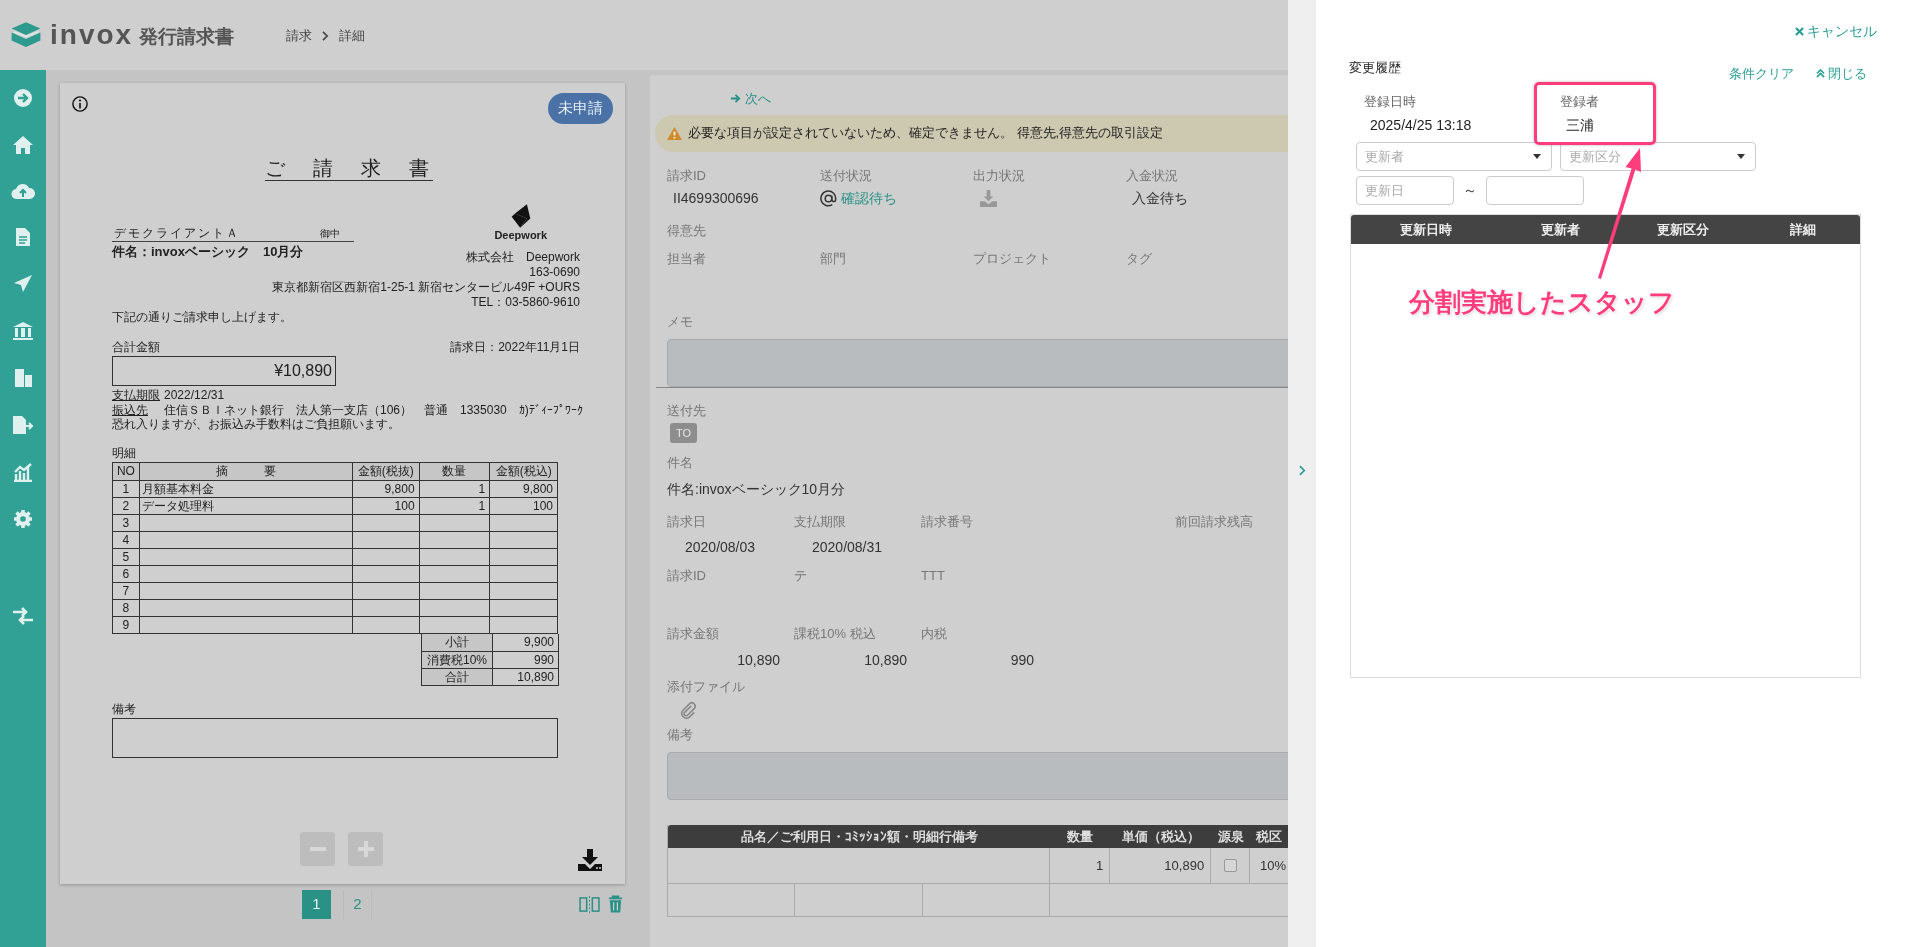 This screenshot has height=947, width=1912. What do you see at coordinates (686, 521) in the screenshot?
I see `field-label: 請求日` at bounding box center [686, 521].